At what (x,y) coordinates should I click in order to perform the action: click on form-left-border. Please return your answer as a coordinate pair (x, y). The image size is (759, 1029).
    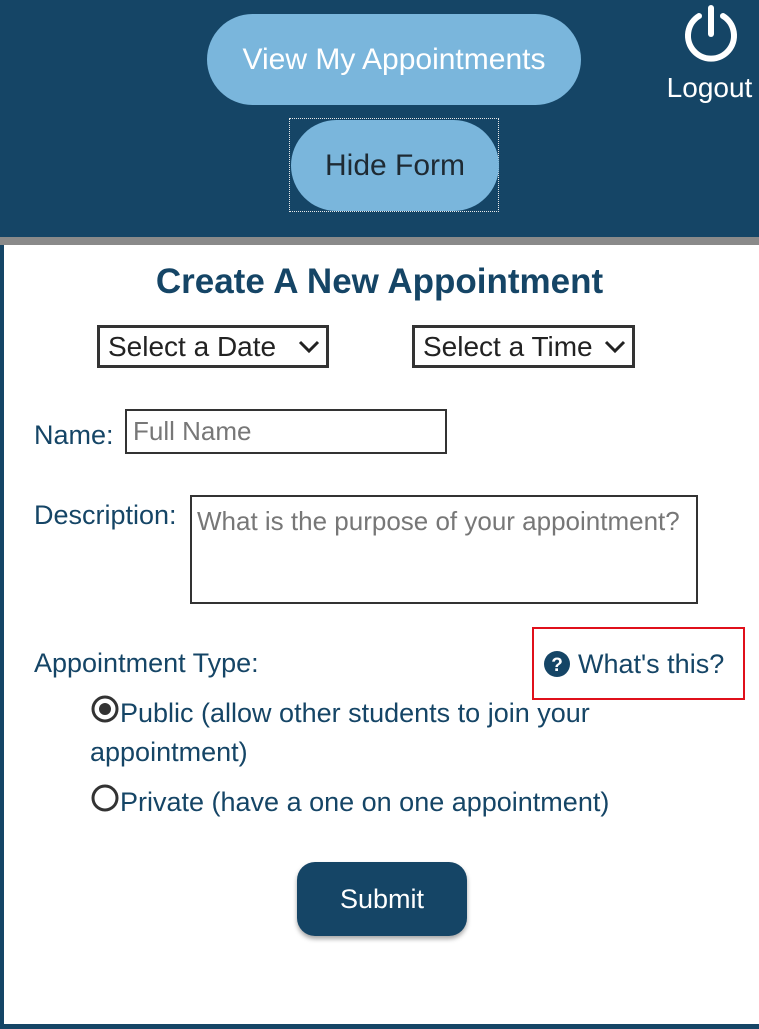
    Looking at the image, I should click on (2, 637).